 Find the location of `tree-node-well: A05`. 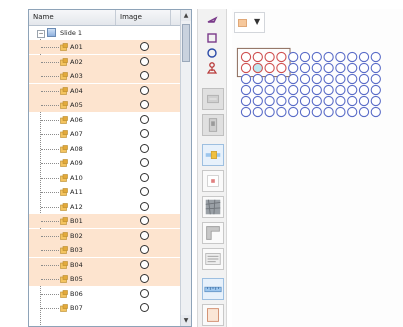

tree-node-well: A05 is located at coordinates (105, 105).